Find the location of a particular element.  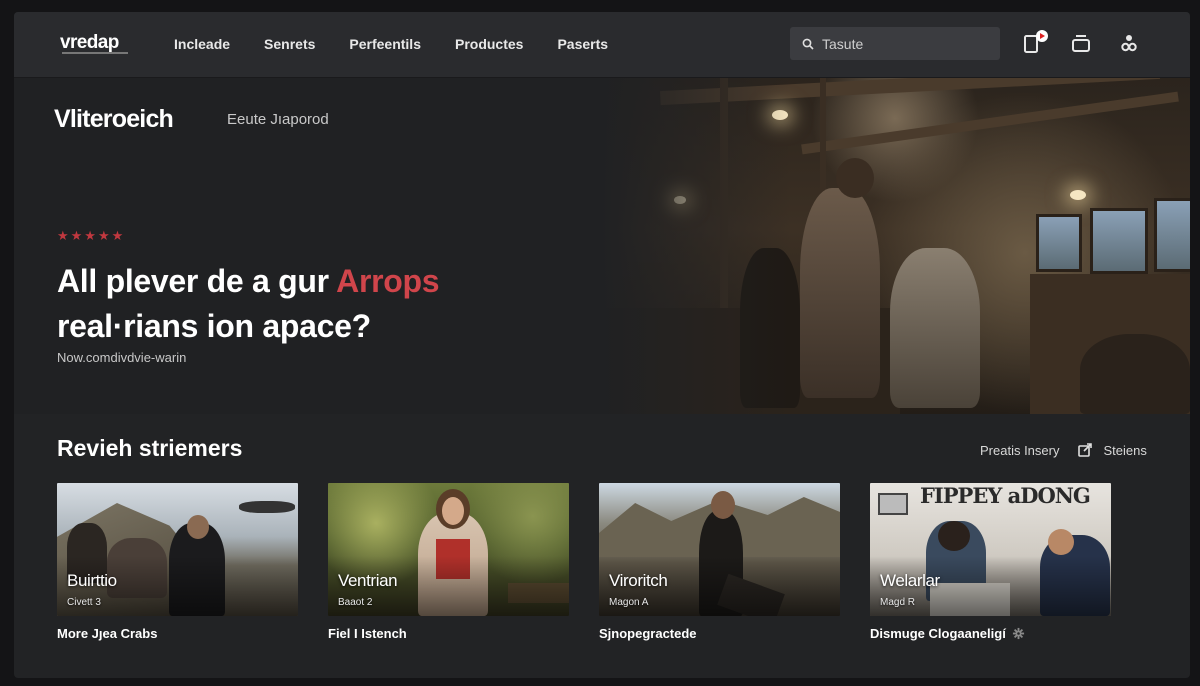

nav-item-senrets: Senrets is located at coordinates (289, 44).